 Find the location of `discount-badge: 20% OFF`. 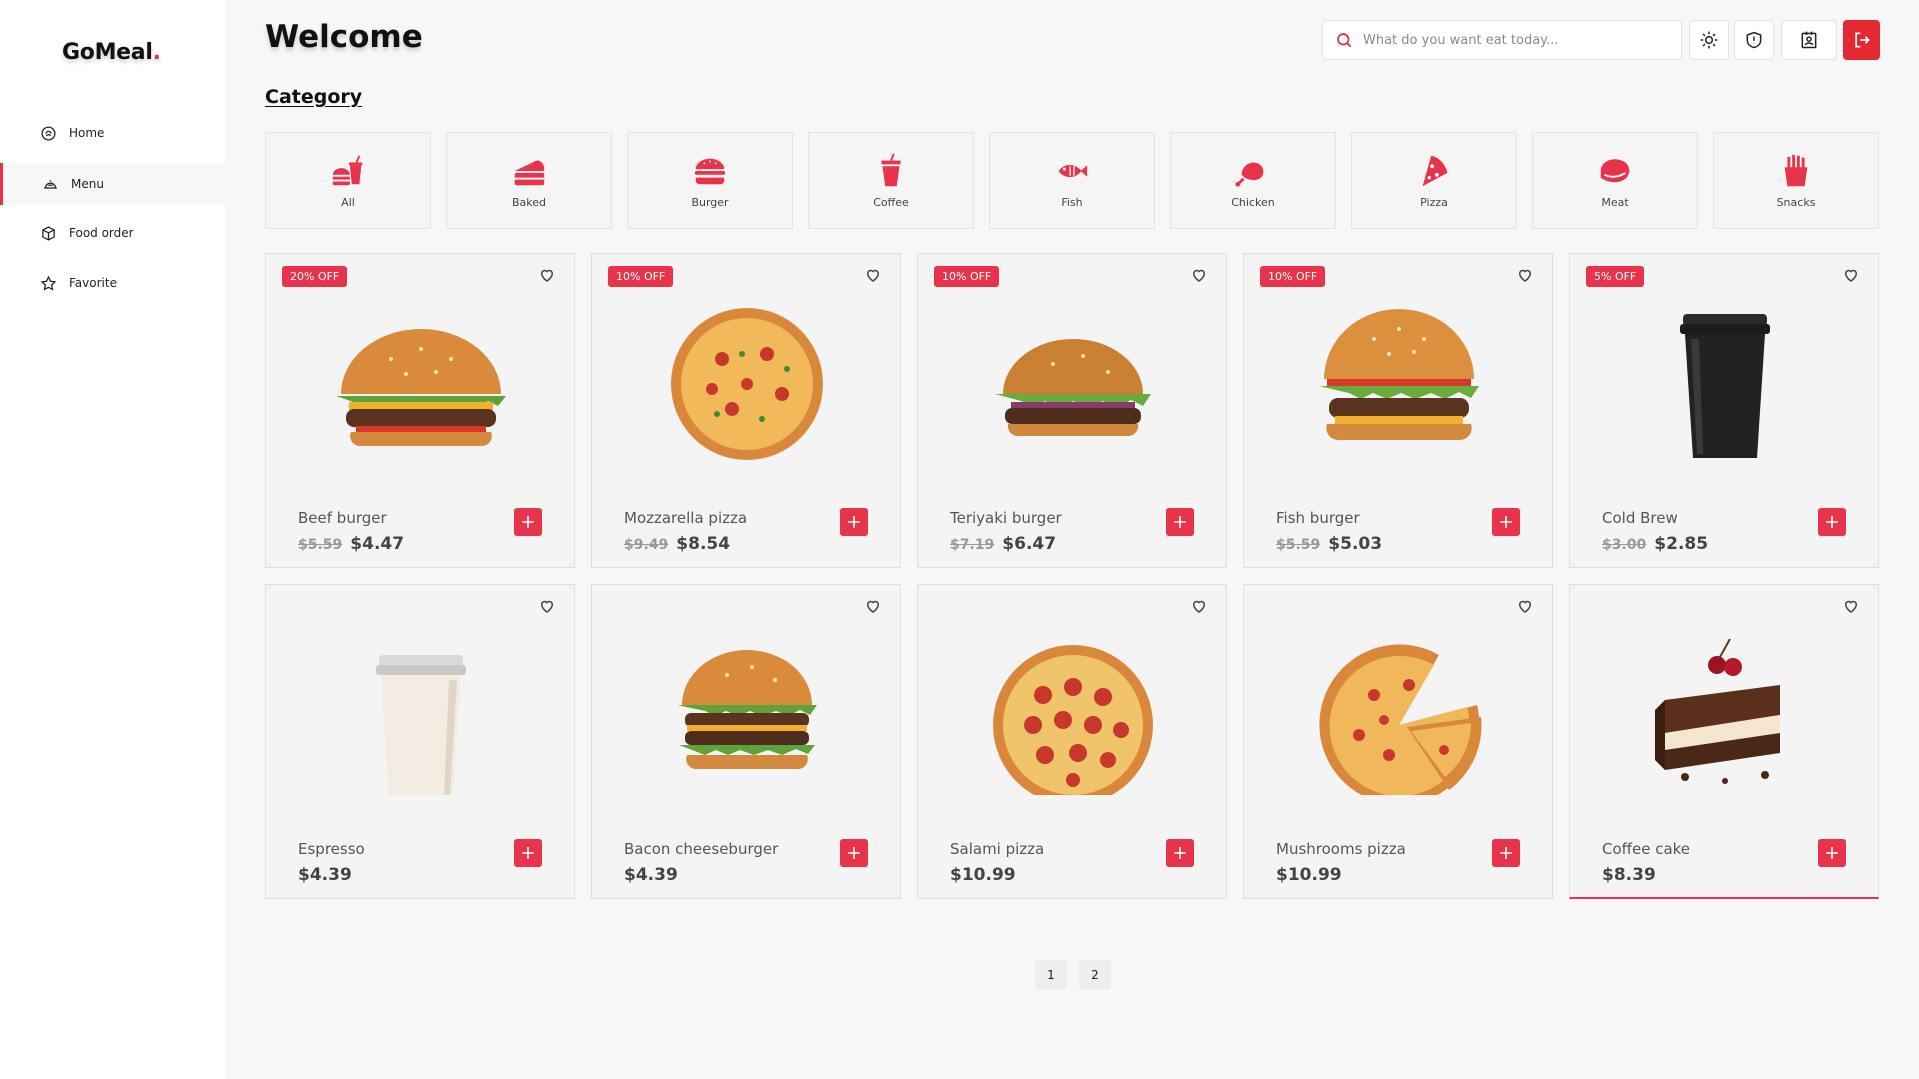

discount-badge: 20% OFF is located at coordinates (315, 276).